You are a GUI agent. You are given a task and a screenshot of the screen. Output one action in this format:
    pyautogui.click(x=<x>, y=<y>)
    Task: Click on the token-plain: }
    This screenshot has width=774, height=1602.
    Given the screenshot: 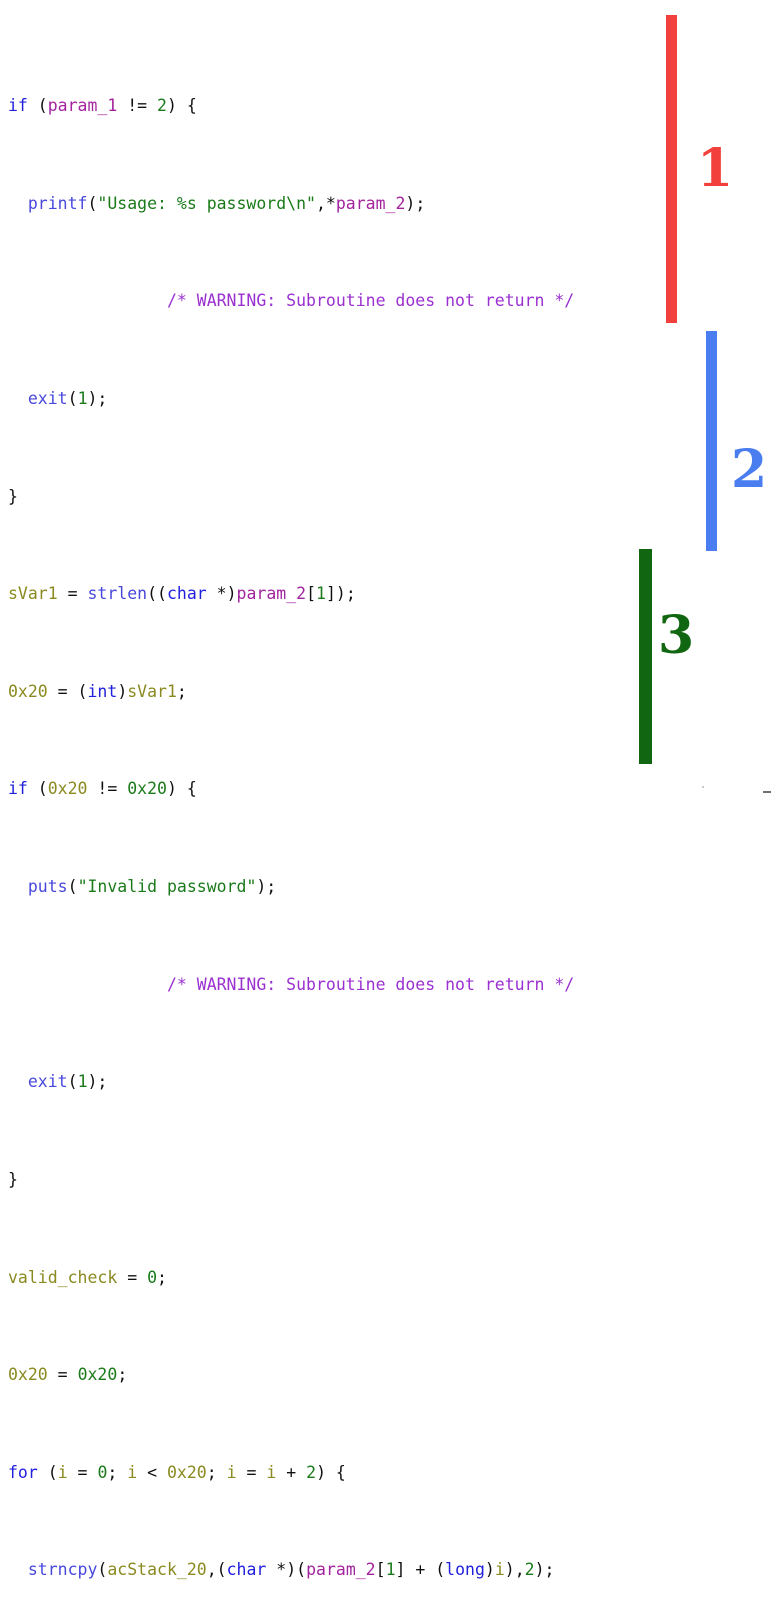 What is the action you would take?
    pyautogui.click(x=13, y=496)
    